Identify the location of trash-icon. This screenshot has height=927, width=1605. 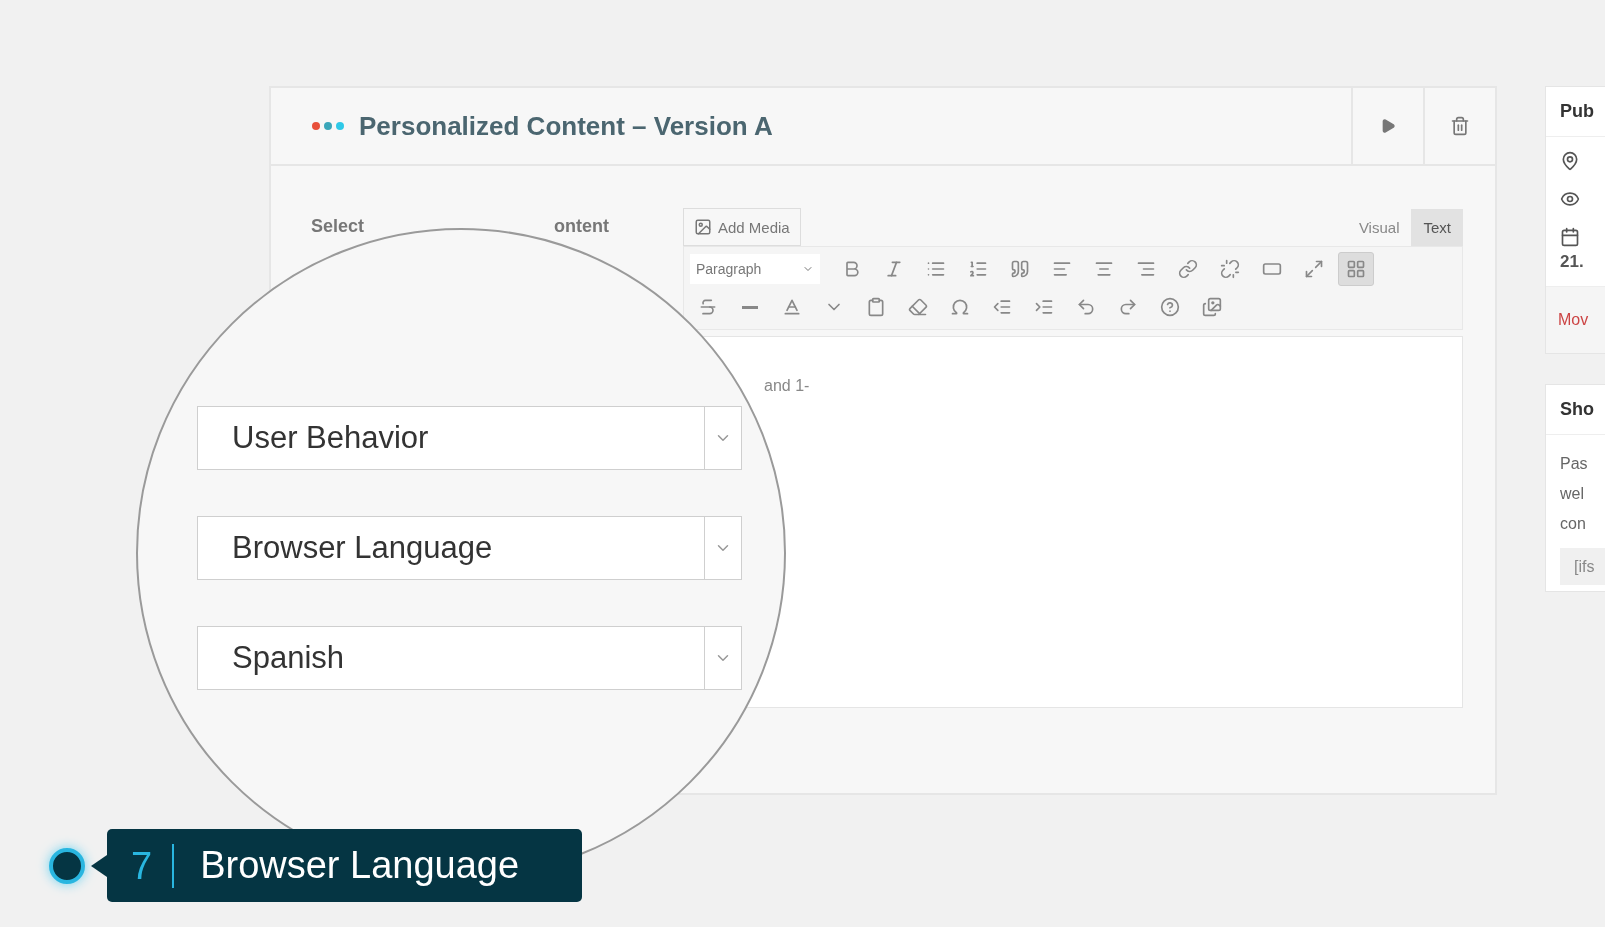
(1460, 126).